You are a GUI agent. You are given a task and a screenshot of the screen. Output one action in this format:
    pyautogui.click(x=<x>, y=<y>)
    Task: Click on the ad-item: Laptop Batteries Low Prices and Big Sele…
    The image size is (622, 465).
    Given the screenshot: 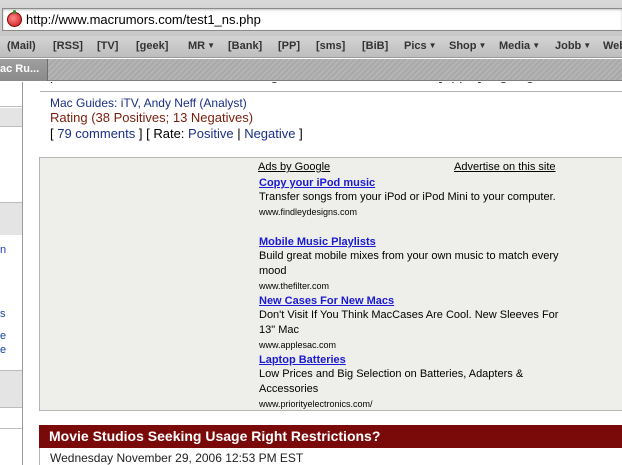 What is the action you would take?
    pyautogui.click(x=409, y=382)
    